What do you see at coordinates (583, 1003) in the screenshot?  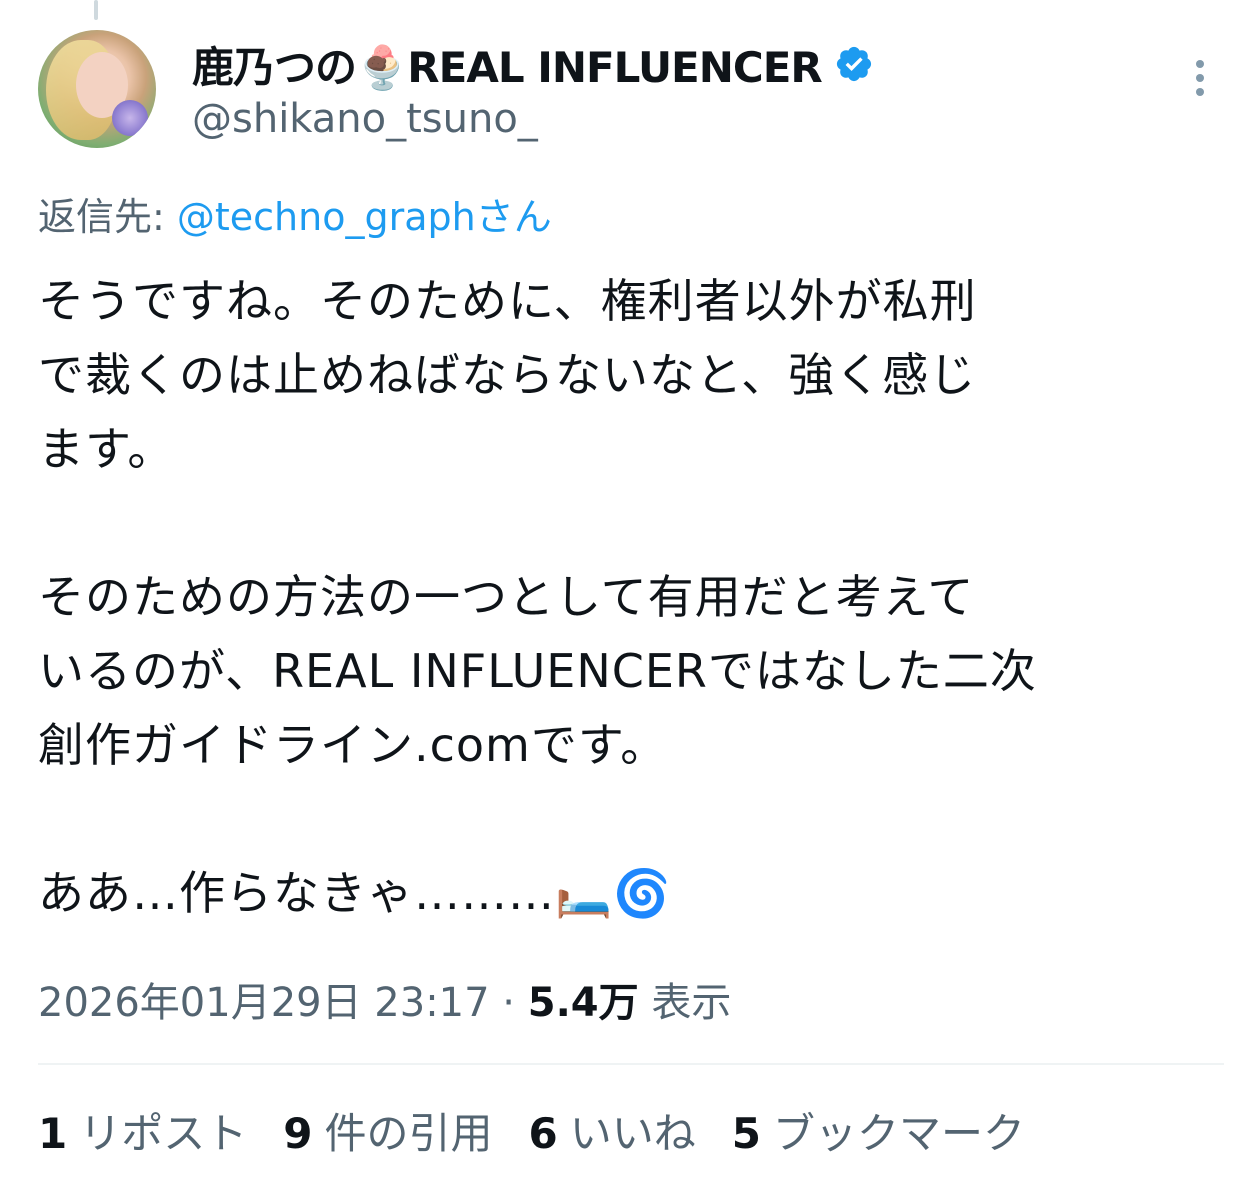 I see `views-count: 5.4万` at bounding box center [583, 1003].